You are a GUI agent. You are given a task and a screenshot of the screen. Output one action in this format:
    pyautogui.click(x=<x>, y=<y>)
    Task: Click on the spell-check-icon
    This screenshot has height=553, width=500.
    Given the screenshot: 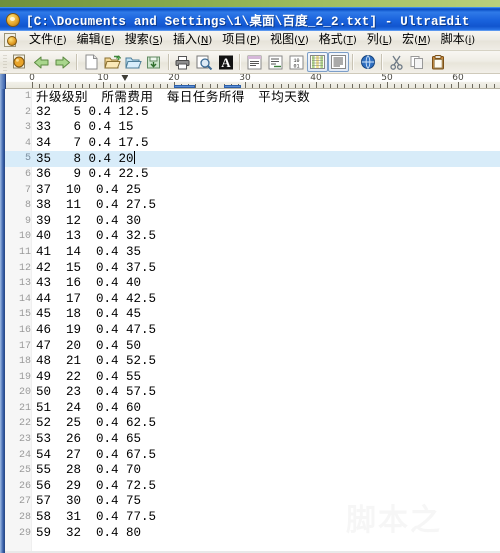 What is the action you would take?
    pyautogui.click(x=367, y=62)
    